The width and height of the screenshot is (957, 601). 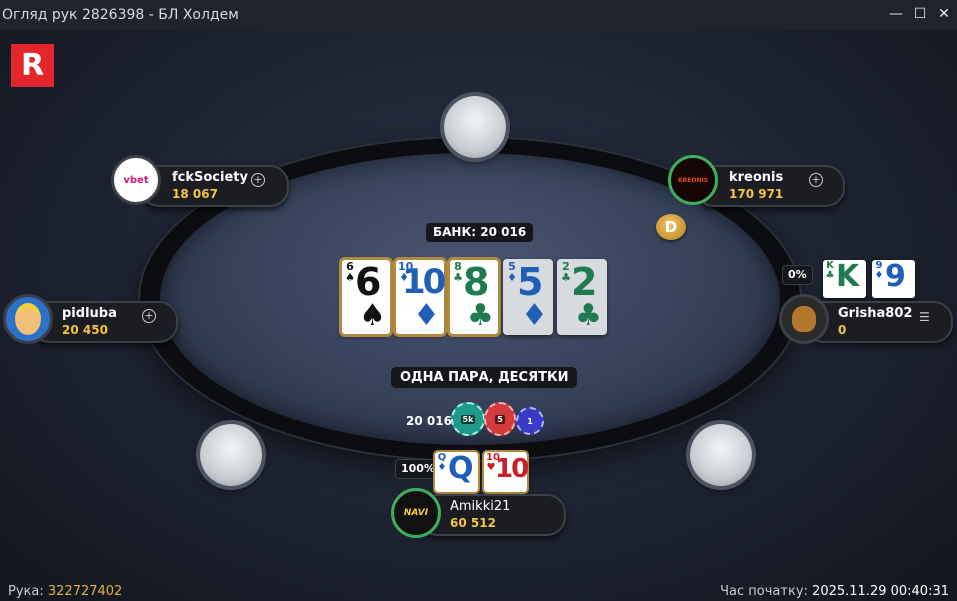 What do you see at coordinates (456, 472) in the screenshot?
I see `hole-card: Q ♦ Q` at bounding box center [456, 472].